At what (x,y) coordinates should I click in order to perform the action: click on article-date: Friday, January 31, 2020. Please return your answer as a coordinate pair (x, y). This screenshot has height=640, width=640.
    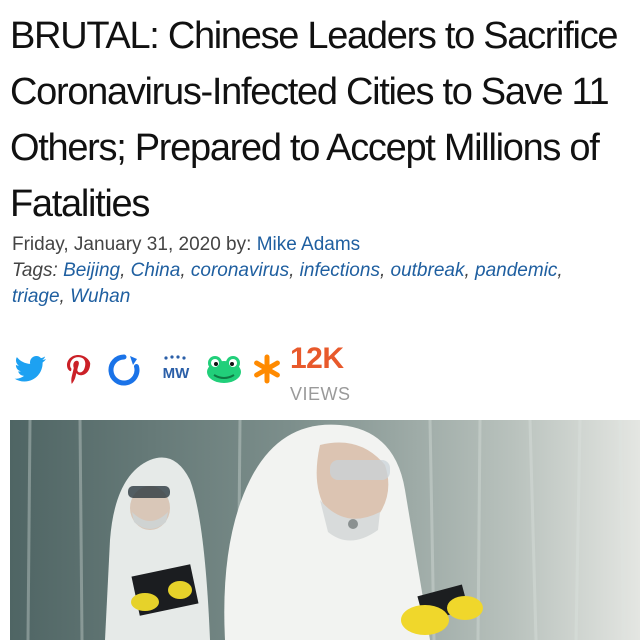
    Looking at the image, I should click on (116, 244).